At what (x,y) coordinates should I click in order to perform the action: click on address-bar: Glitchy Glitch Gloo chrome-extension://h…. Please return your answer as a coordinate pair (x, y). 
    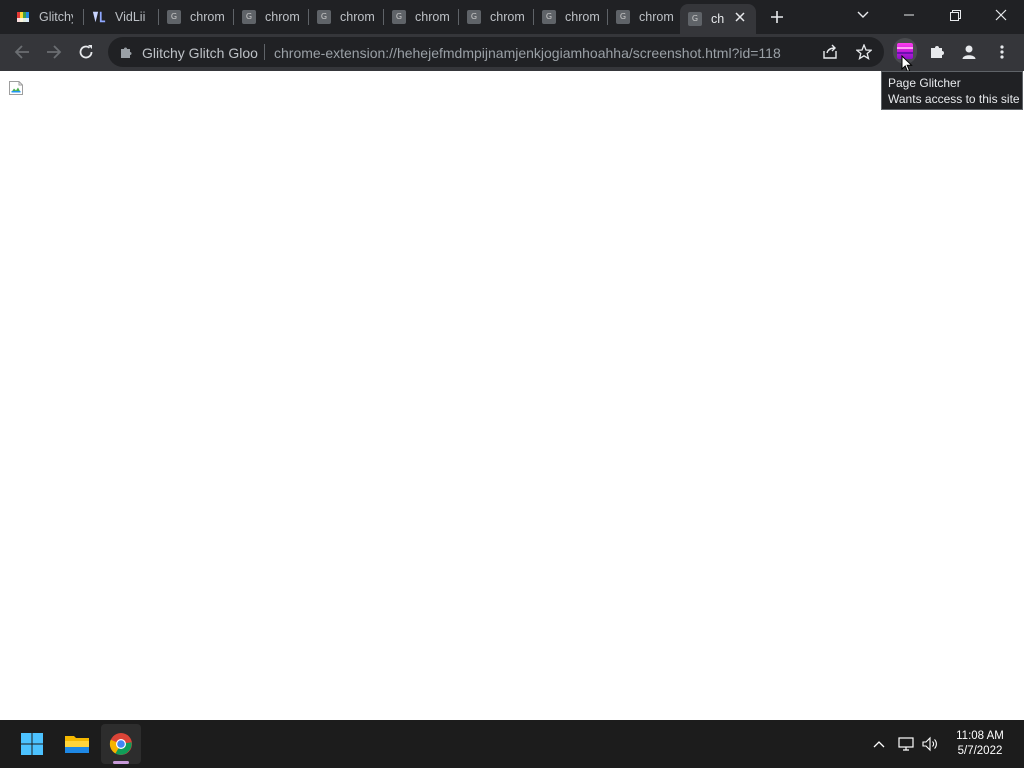
    Looking at the image, I should click on (496, 52).